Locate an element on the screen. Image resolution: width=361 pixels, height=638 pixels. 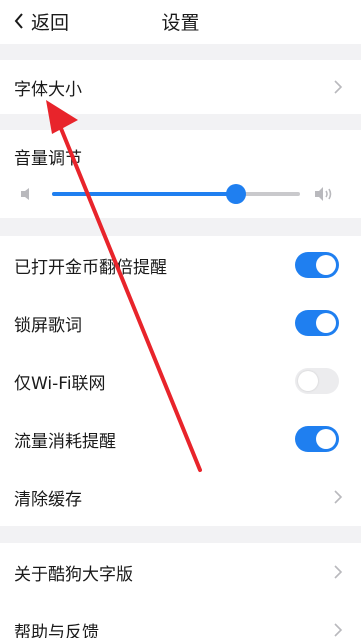
font-size-label: 字体大小 is located at coordinates (48, 89).